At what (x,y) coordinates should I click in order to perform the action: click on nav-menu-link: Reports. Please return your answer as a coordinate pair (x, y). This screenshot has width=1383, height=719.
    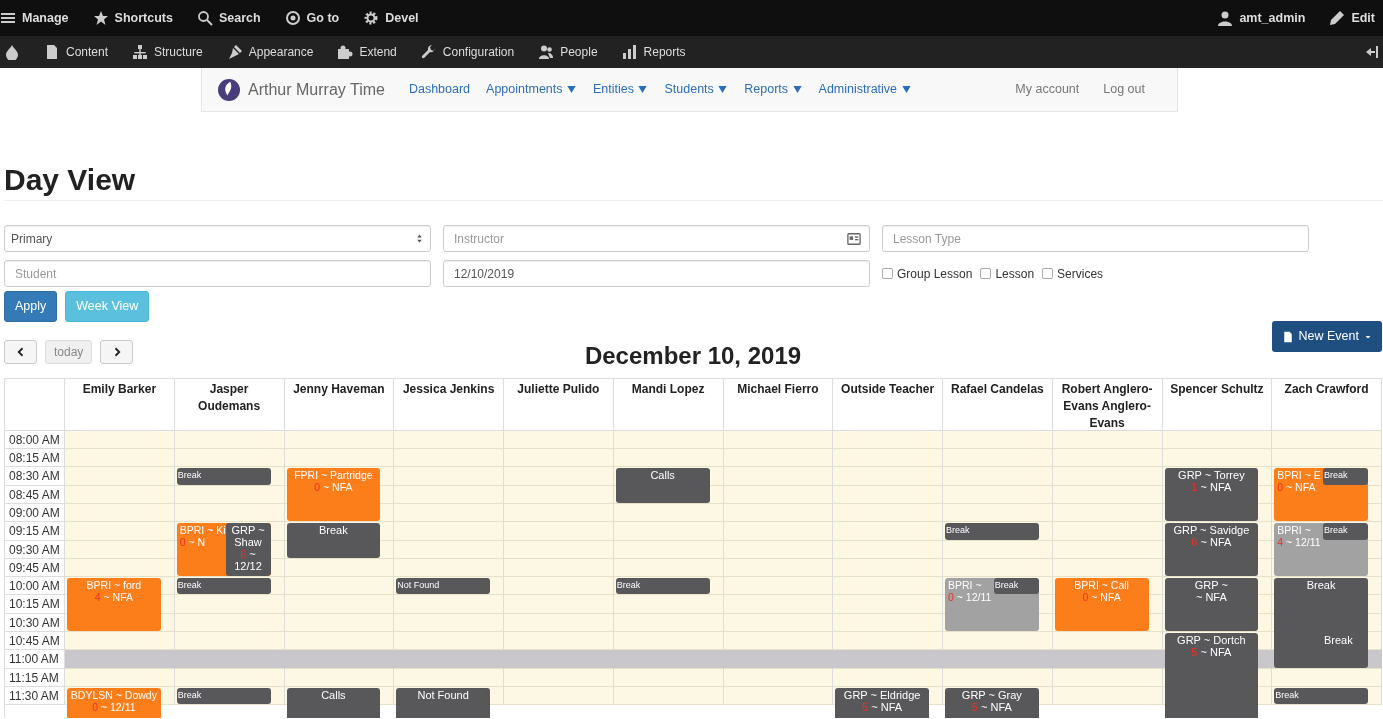
    Looking at the image, I should click on (773, 89).